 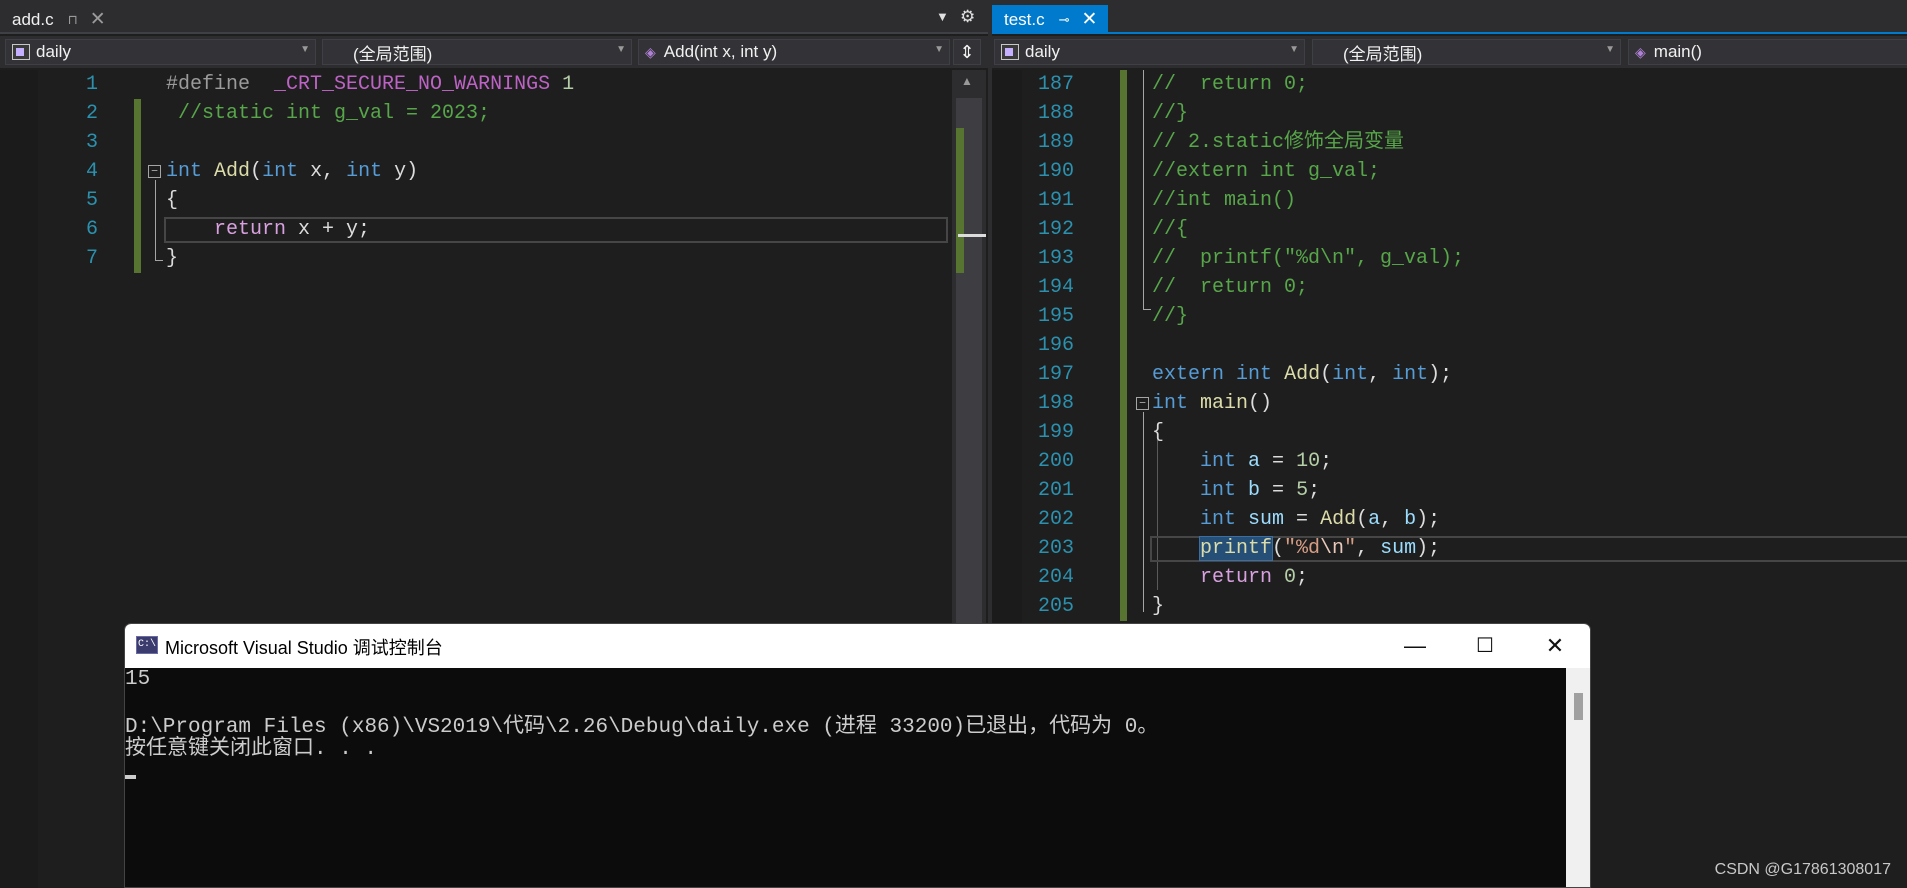 What do you see at coordinates (91, 200) in the screenshot?
I see `line-number: 5` at bounding box center [91, 200].